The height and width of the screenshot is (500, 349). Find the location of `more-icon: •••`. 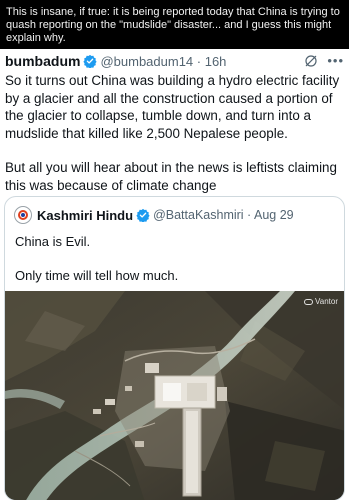

more-icon: ••• is located at coordinates (335, 60).